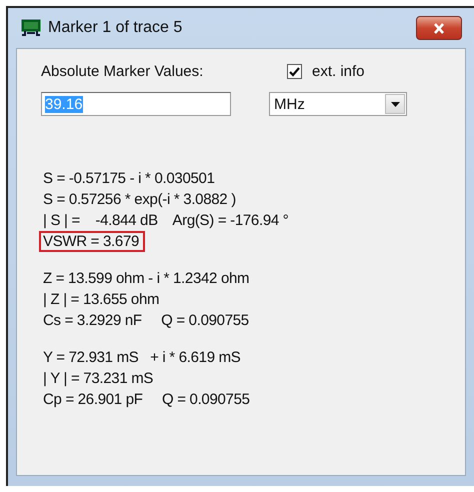 This screenshot has height=492, width=474. I want to click on ext-info-checkbox, so click(294, 71).